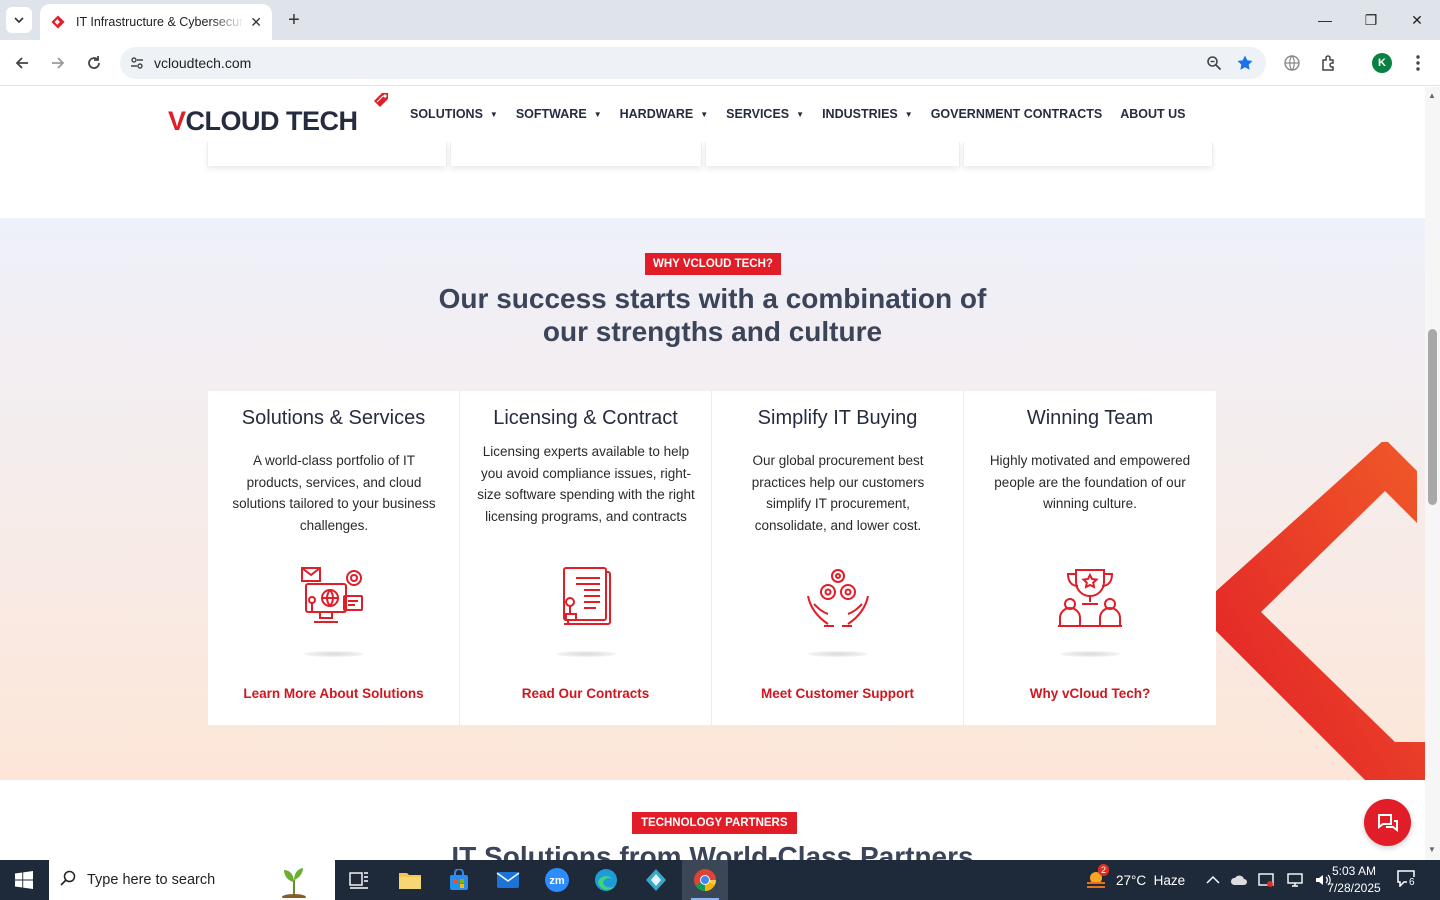 The image size is (1440, 900). I want to click on feature-title: Solutions & Services, so click(333, 418).